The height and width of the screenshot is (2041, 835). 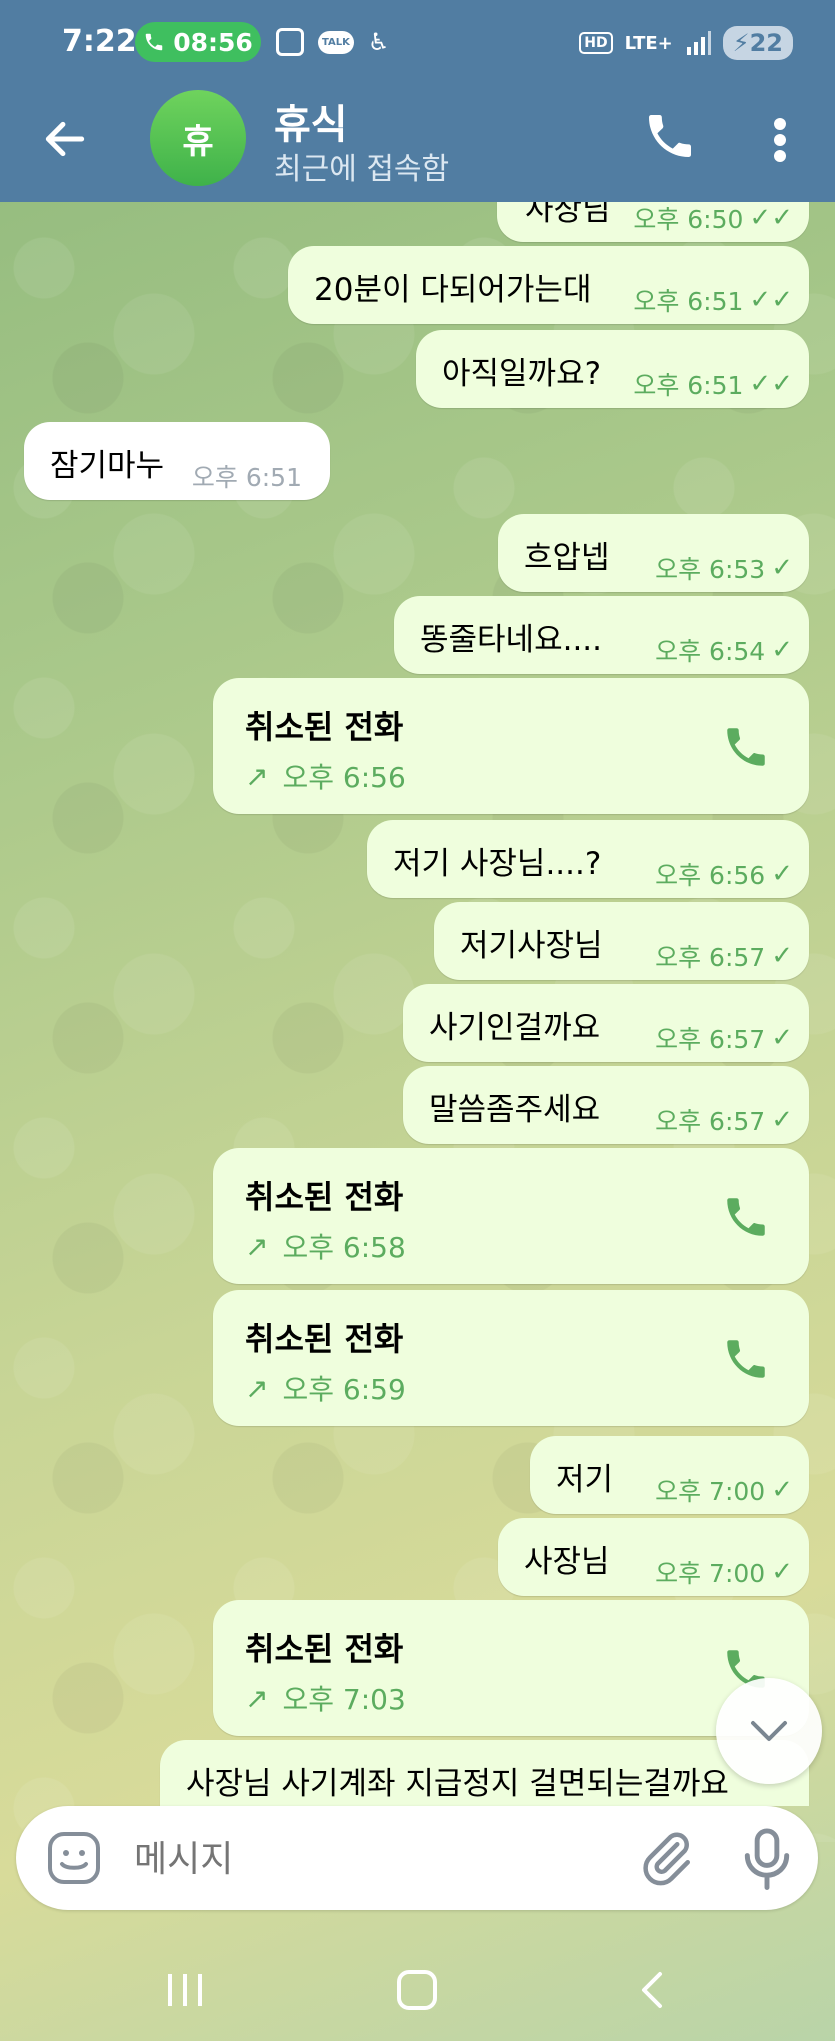 What do you see at coordinates (185, 1990) in the screenshot?
I see `recent-apps-button` at bounding box center [185, 1990].